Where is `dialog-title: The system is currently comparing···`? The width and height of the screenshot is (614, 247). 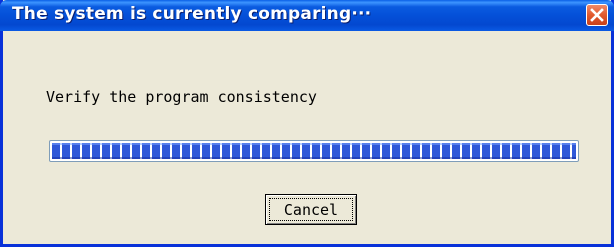
dialog-title: The system is currently comparing··· is located at coordinates (192, 14).